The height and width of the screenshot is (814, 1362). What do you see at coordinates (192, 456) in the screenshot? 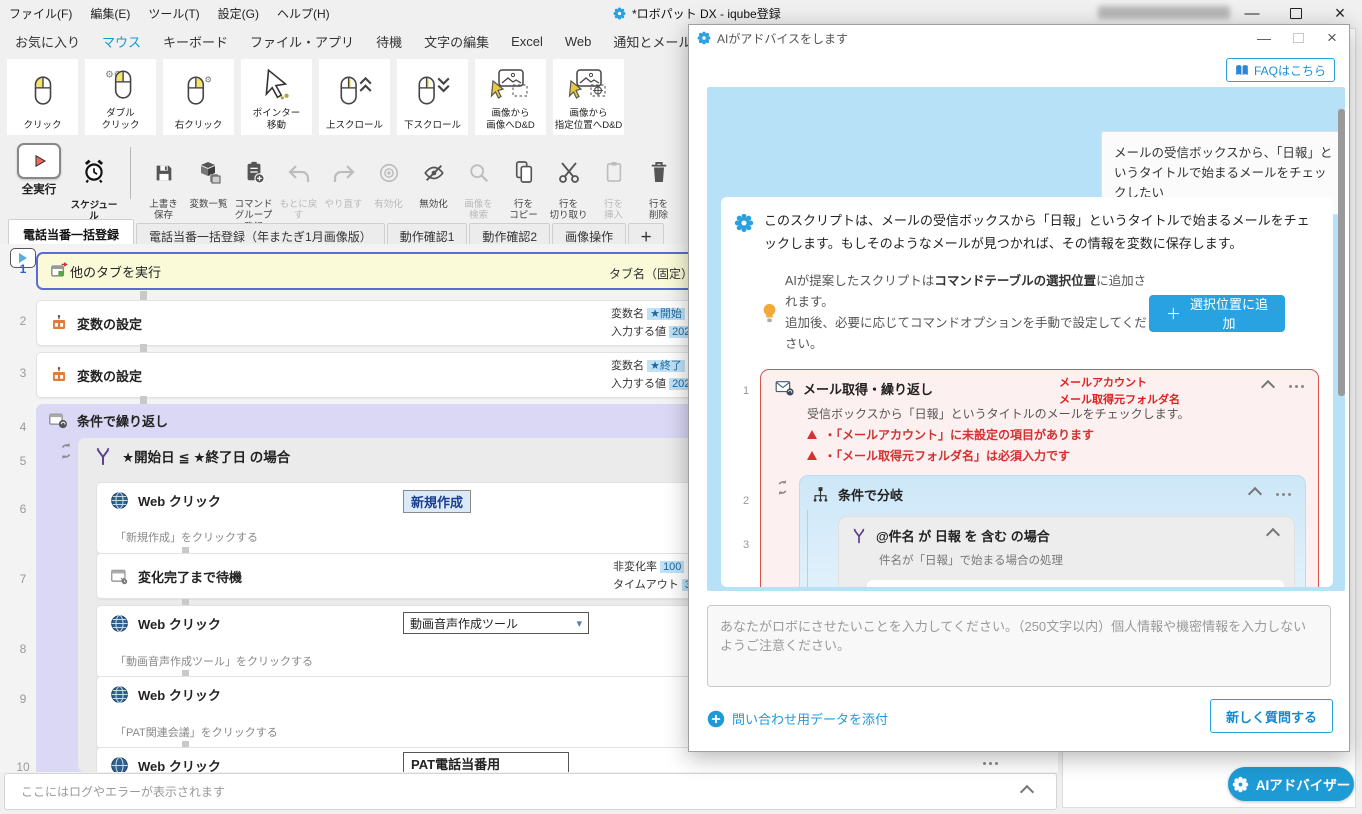
I see `command-row-condition: ★開始日 ≦ ★終了日 の場合` at bounding box center [192, 456].